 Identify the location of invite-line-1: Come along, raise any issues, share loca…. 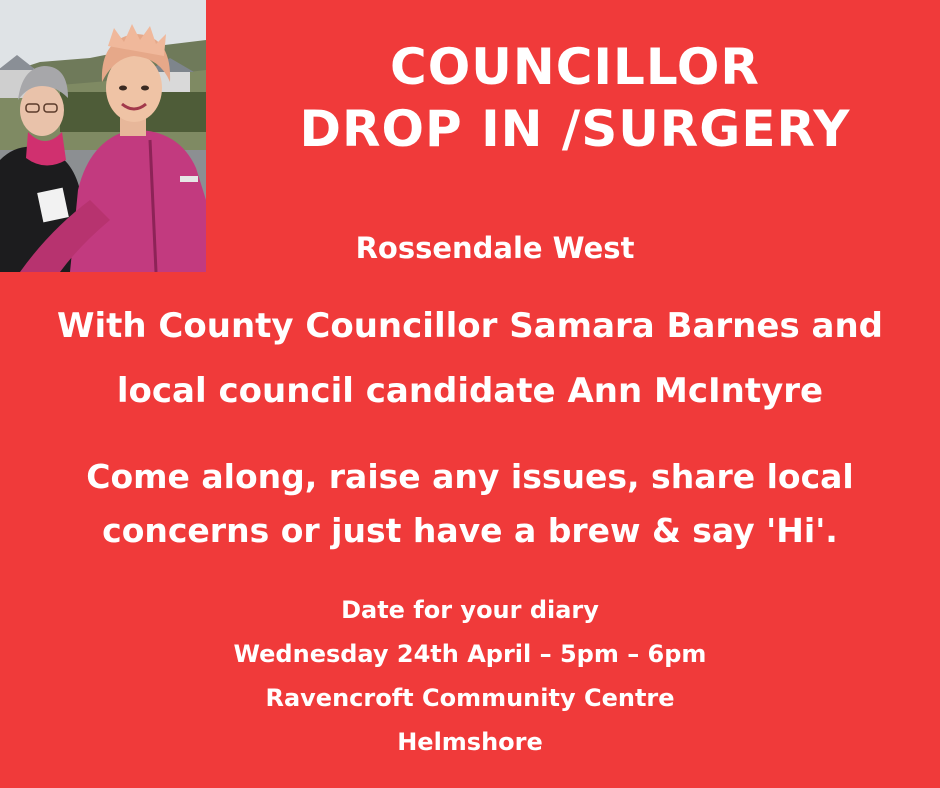
(470, 476).